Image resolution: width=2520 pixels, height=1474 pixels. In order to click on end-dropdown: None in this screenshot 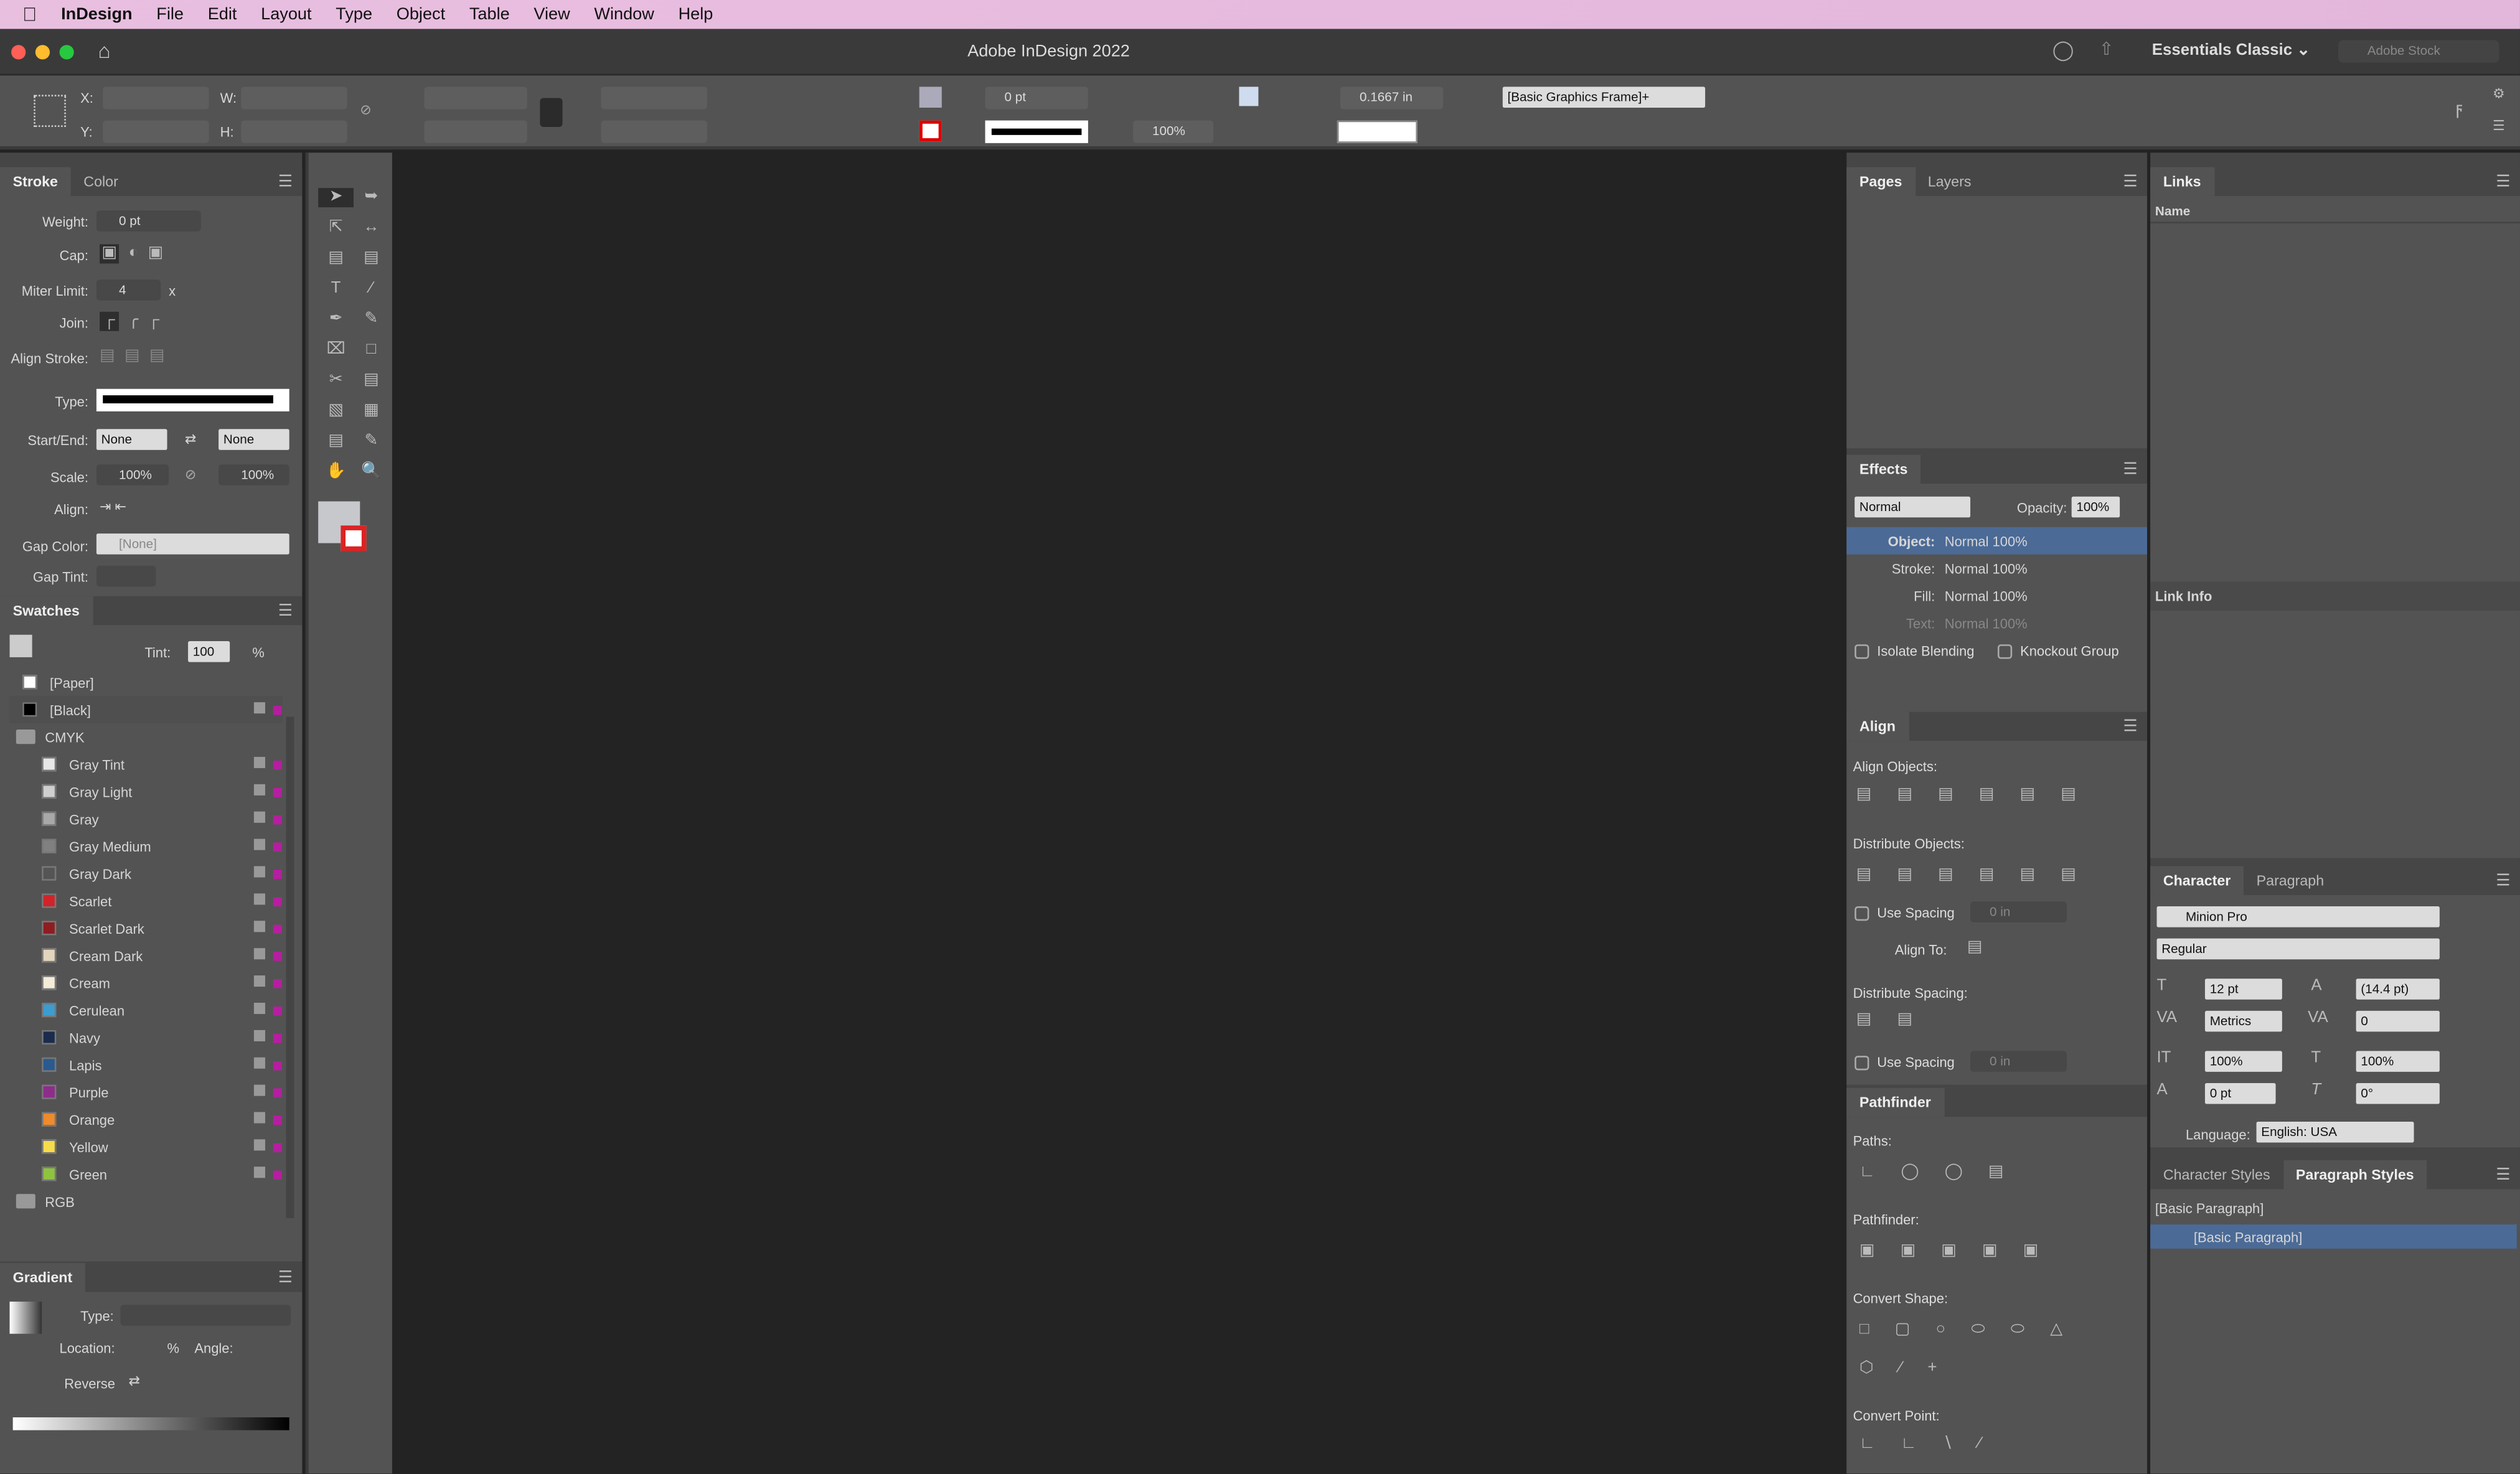, I will do `click(254, 439)`.